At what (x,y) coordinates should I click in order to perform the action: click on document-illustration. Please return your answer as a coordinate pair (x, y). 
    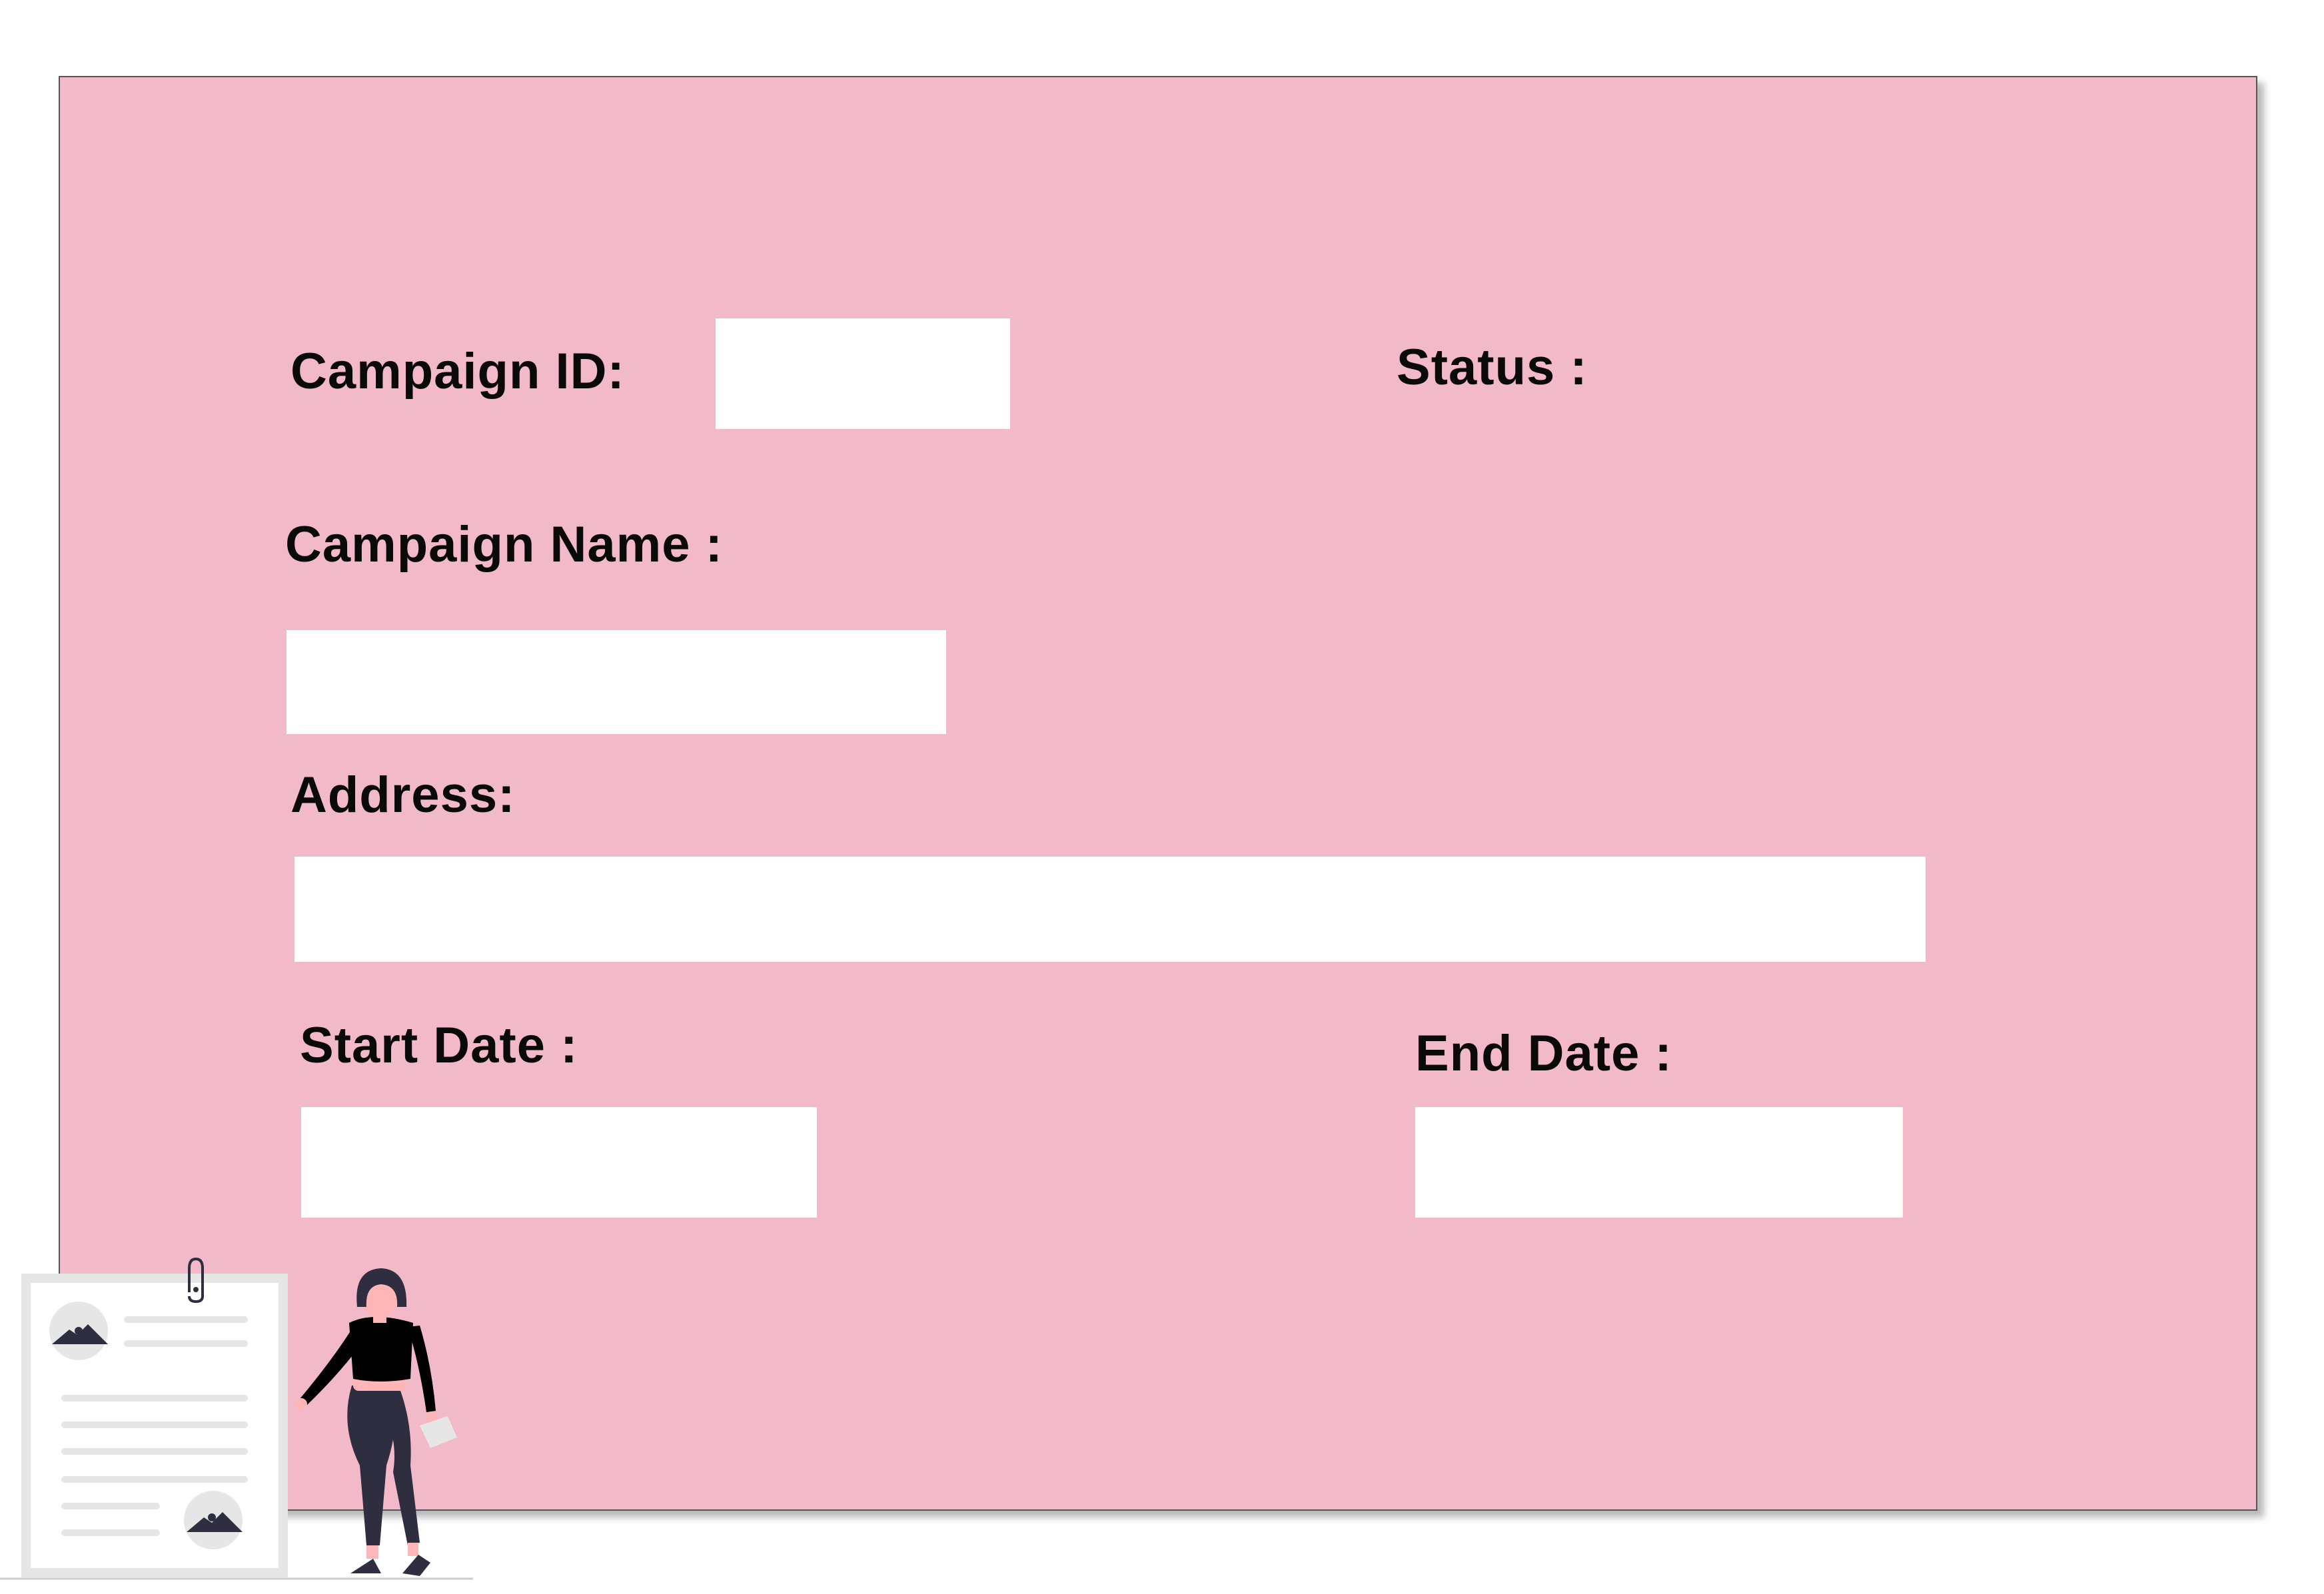
    Looking at the image, I should click on (154, 1425).